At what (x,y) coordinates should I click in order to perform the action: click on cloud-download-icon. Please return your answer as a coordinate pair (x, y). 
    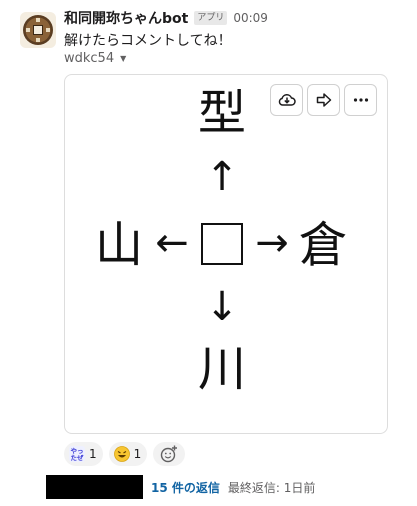
    Looking at the image, I should click on (287, 100).